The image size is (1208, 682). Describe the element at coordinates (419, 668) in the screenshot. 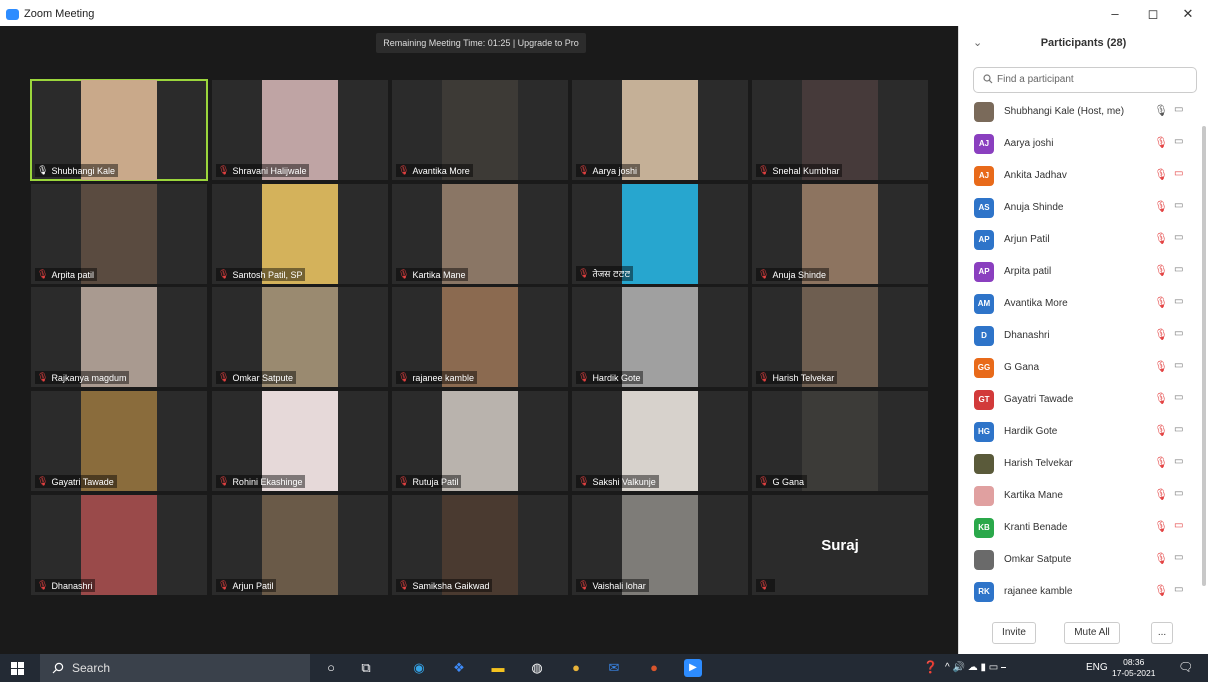

I see `edge-icon: ◉` at that location.